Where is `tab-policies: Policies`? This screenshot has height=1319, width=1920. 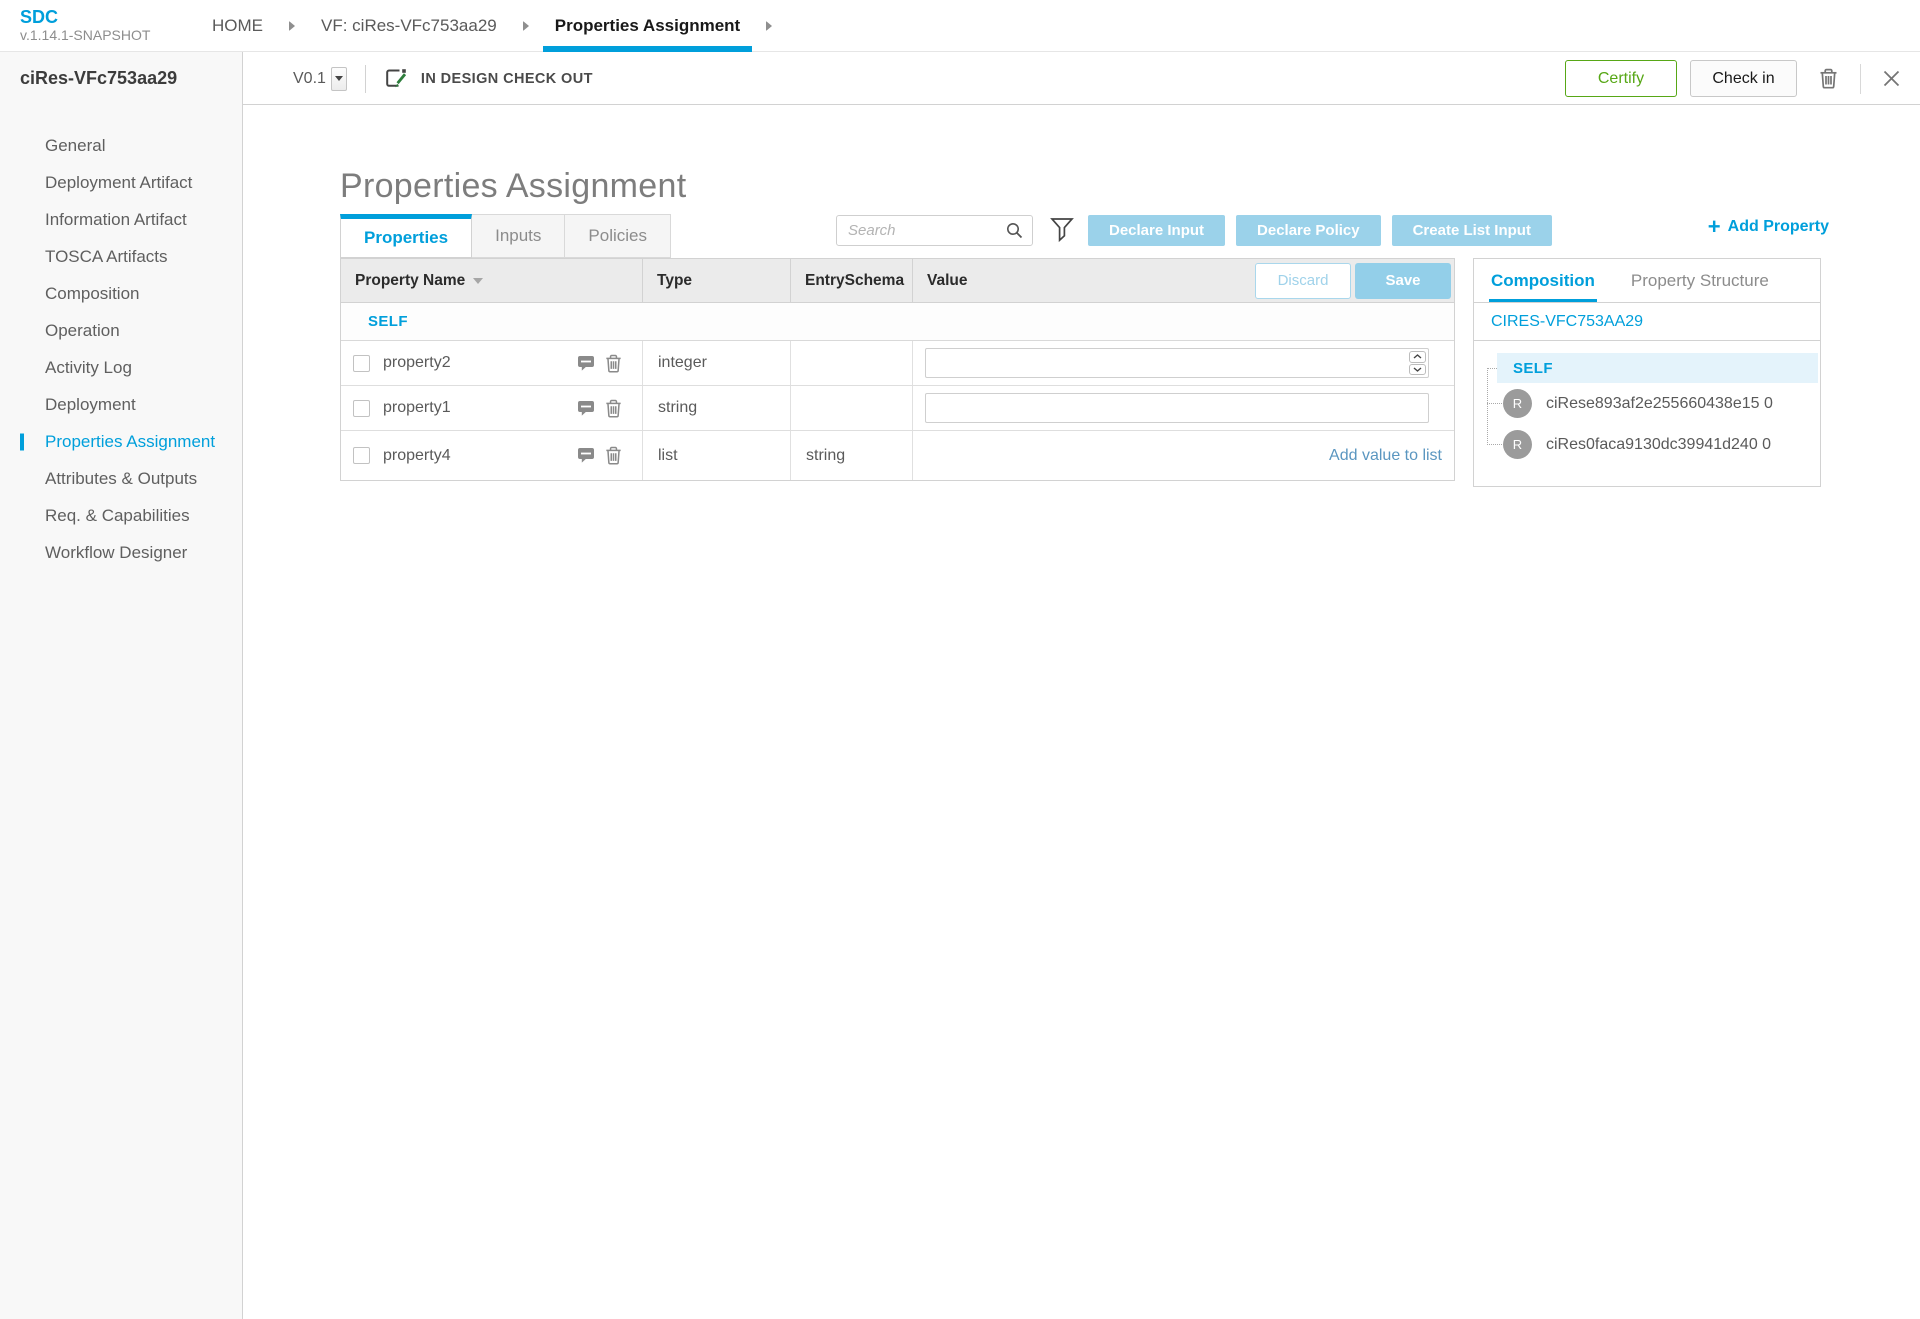
tab-policies: Policies is located at coordinates (617, 236).